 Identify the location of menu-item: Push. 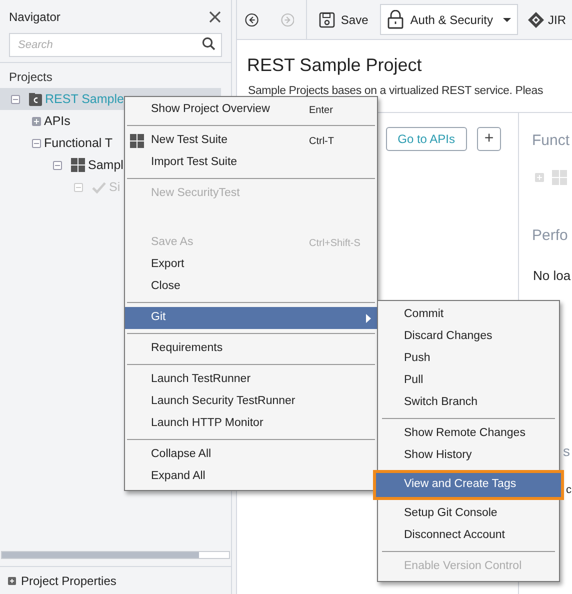
(468, 359).